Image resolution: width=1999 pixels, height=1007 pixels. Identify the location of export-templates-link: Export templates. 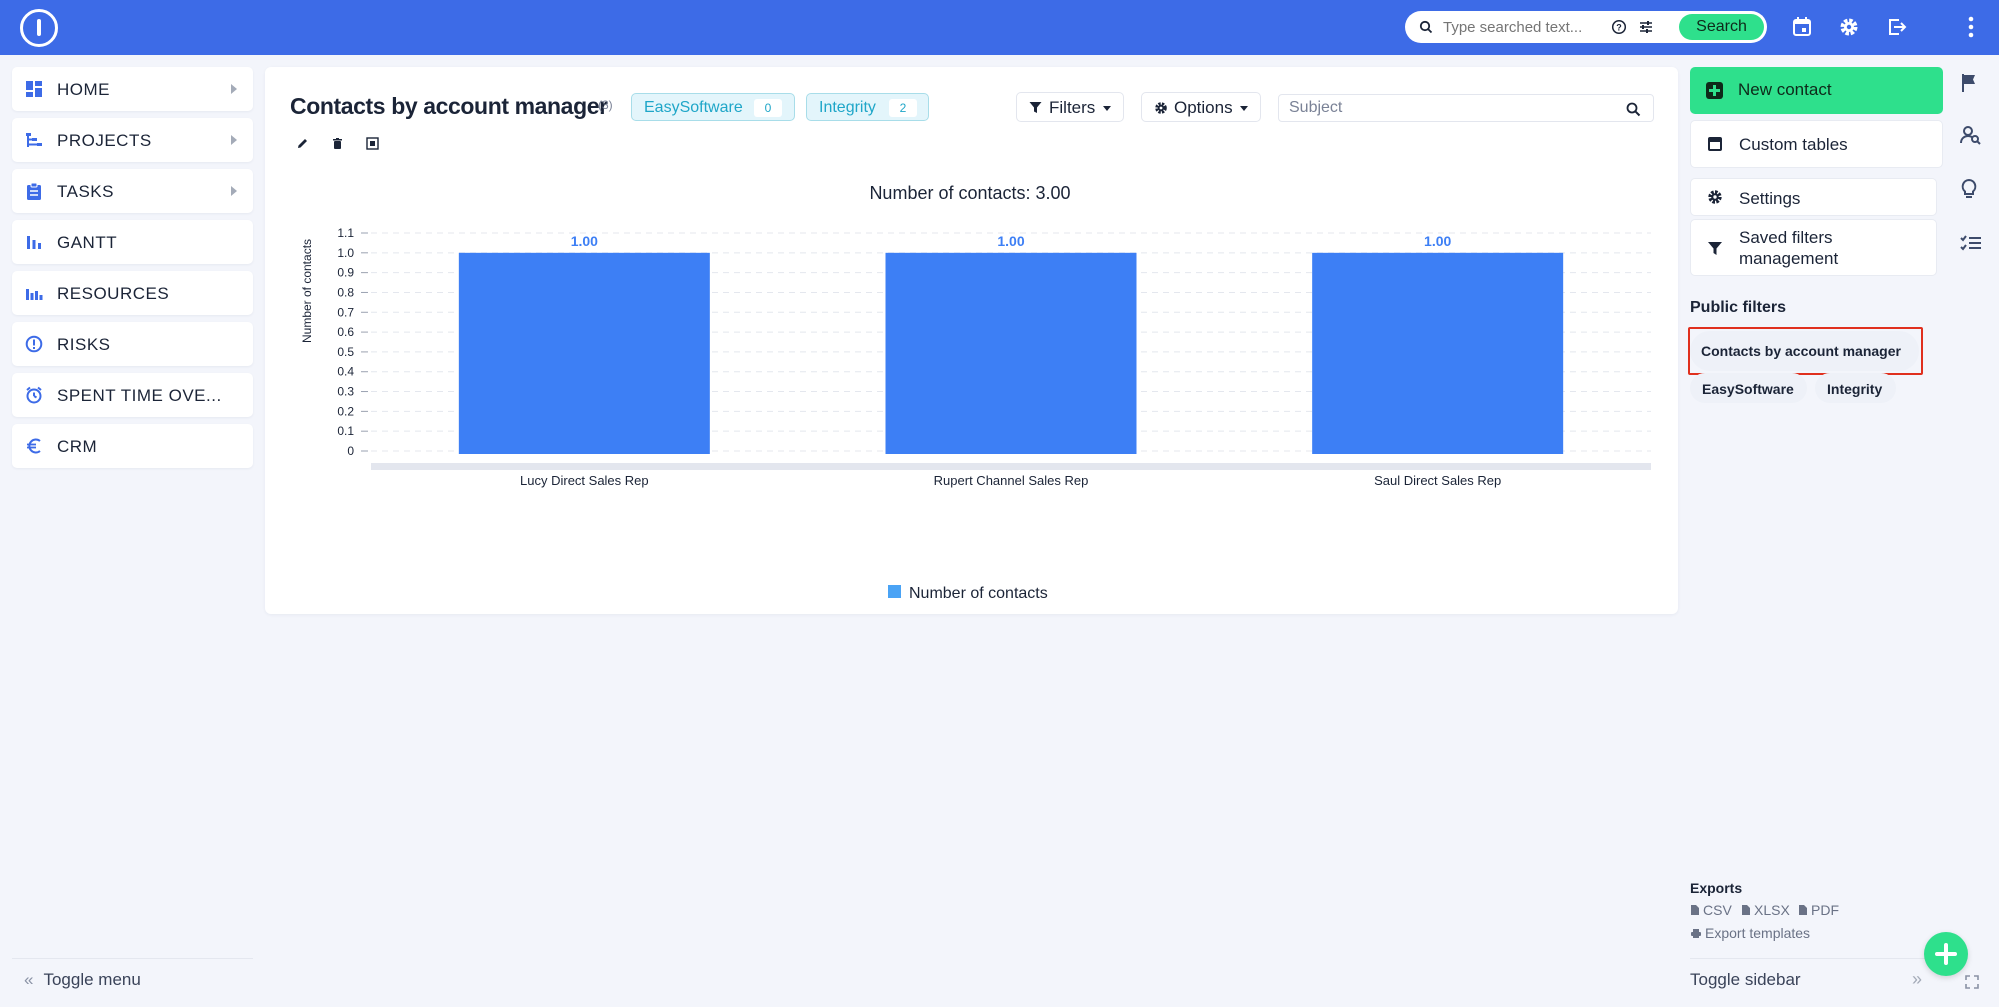
(1750, 933).